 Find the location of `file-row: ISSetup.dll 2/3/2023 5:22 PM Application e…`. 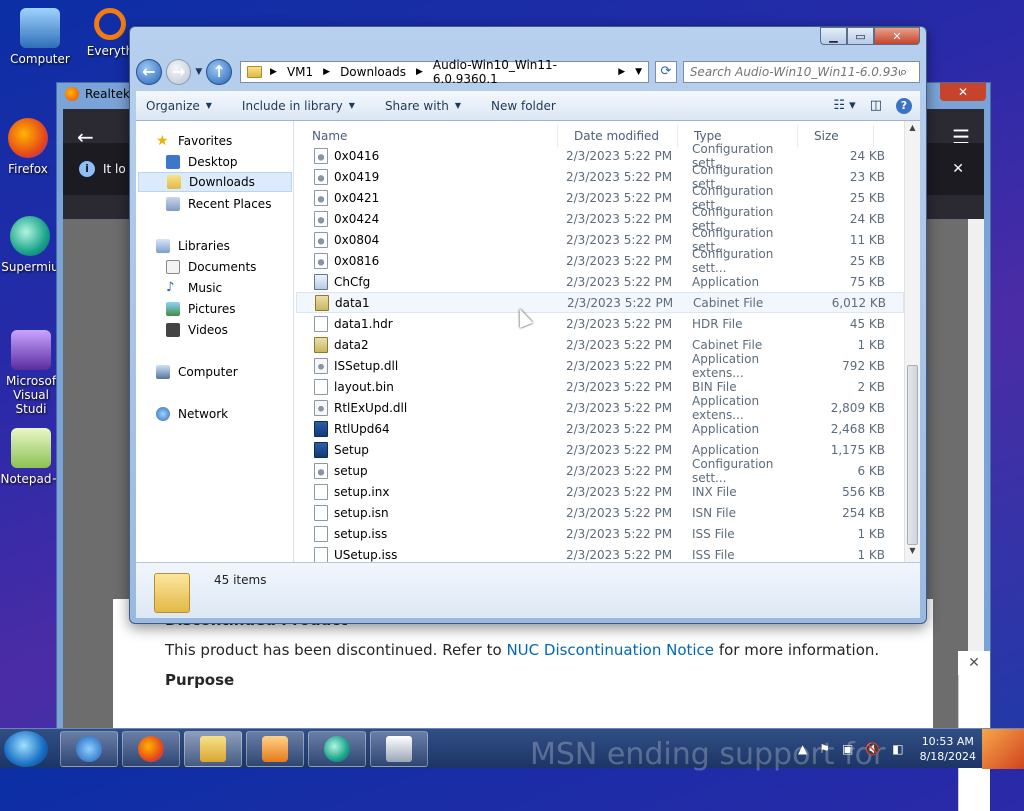

file-row: ISSetup.dll 2/3/2023 5:22 PM Application e… is located at coordinates (600, 366).